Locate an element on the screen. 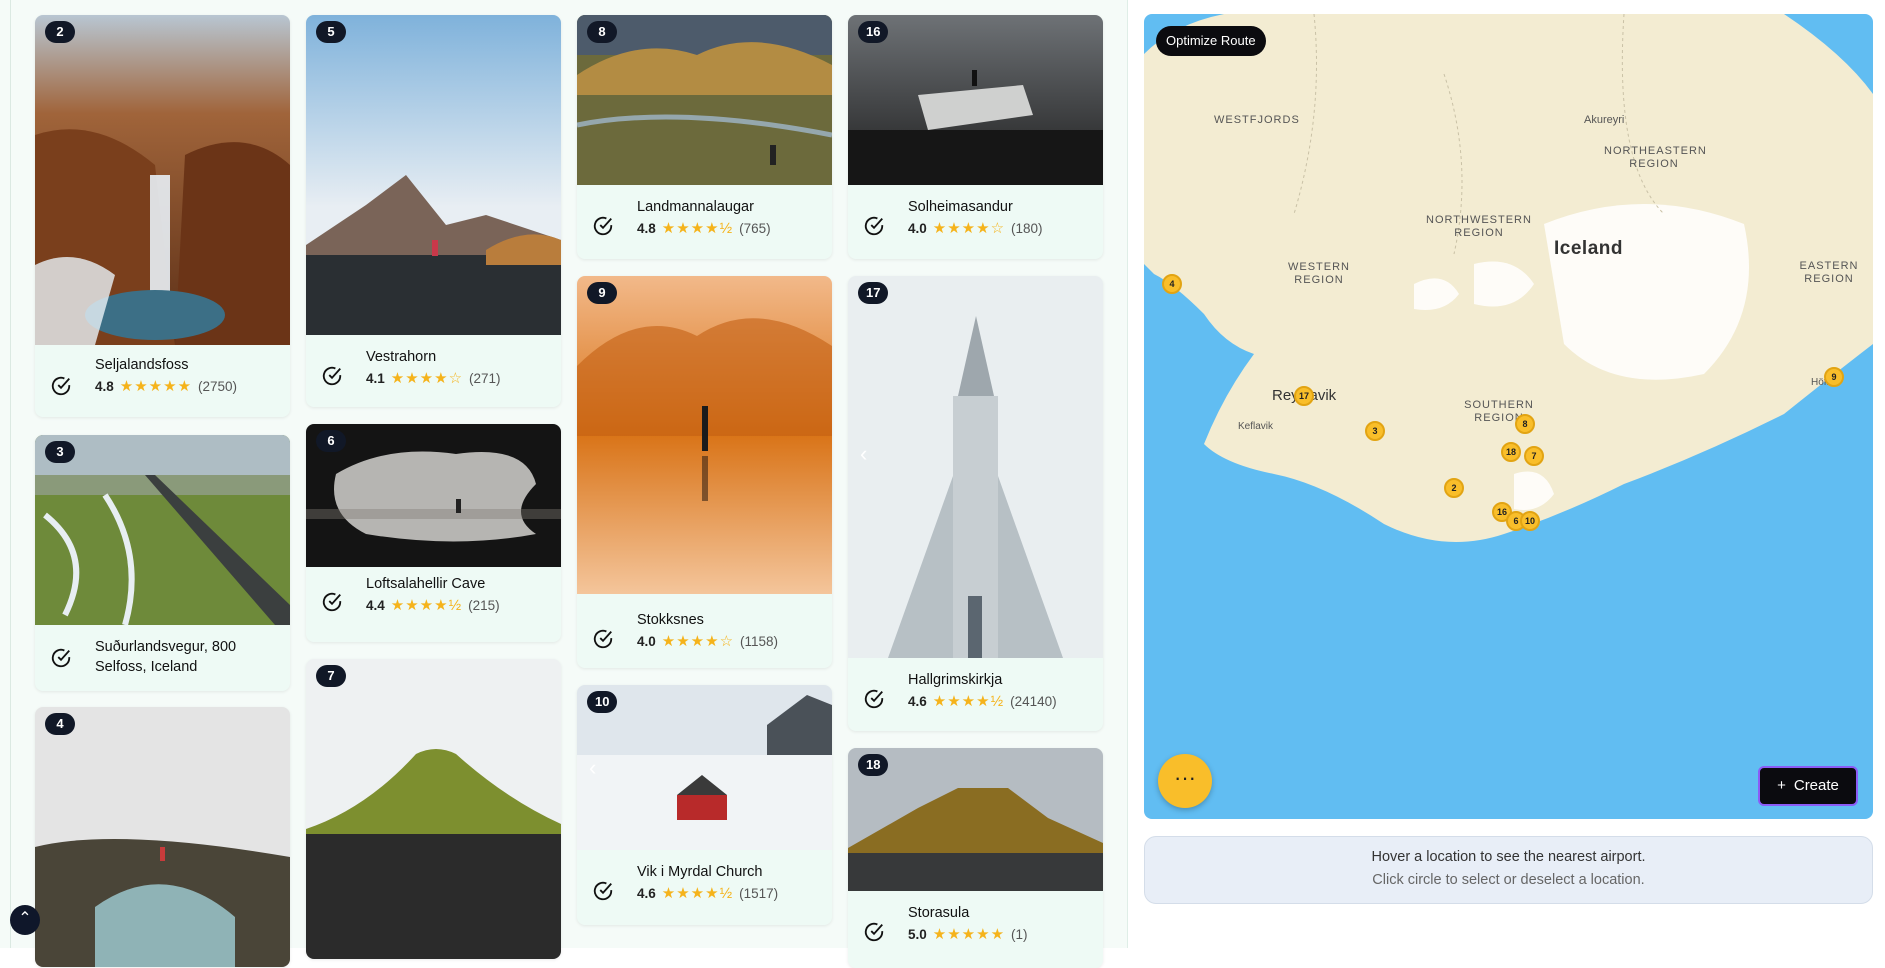 The width and height of the screenshot is (1885, 968). map-pin: 3 is located at coordinates (1375, 431).